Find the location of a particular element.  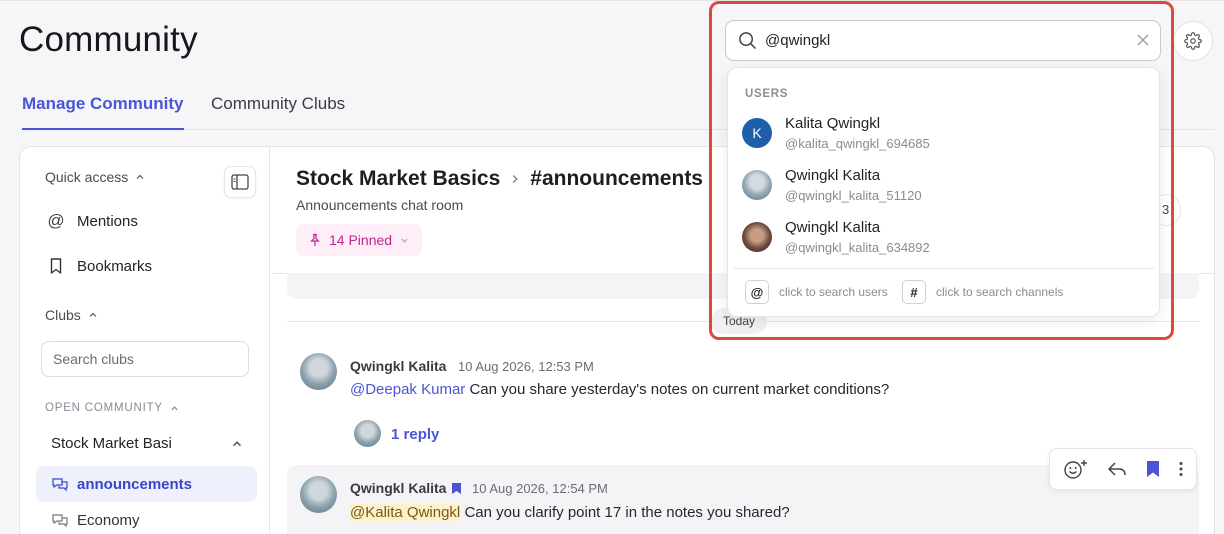

tab-community-clubs: Community Clubs is located at coordinates (278, 111).